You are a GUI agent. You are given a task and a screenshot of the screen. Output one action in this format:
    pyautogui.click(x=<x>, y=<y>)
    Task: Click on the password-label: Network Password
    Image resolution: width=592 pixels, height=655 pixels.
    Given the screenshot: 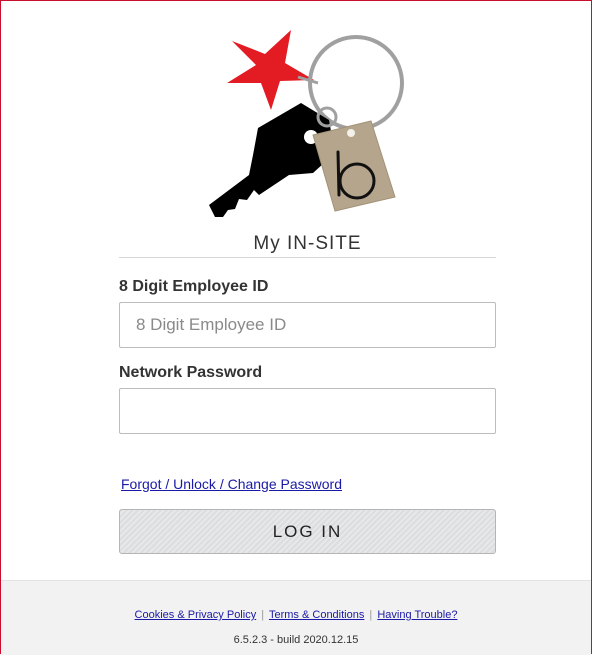 What is the action you would take?
    pyautogui.click(x=191, y=372)
    